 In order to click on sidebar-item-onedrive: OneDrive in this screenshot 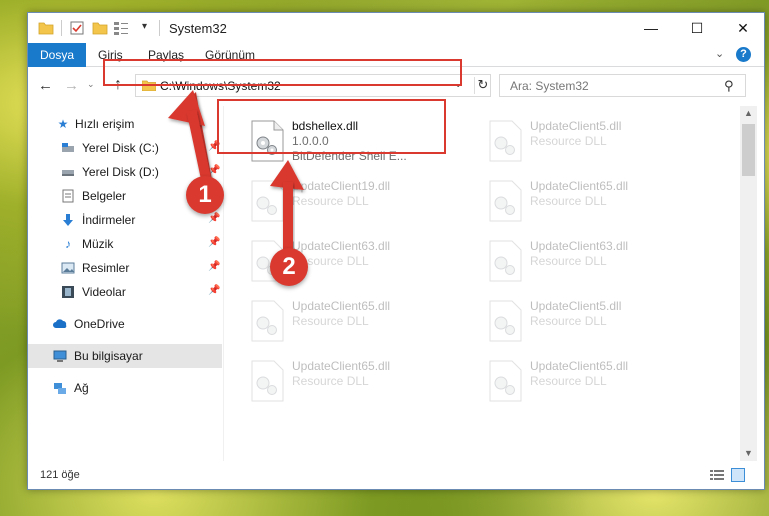, I will do `click(125, 324)`.